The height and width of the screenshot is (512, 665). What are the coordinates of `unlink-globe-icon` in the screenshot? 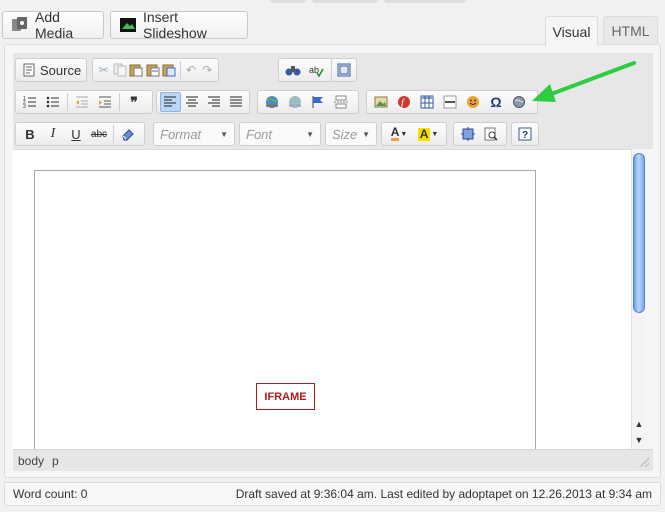 It's located at (295, 102).